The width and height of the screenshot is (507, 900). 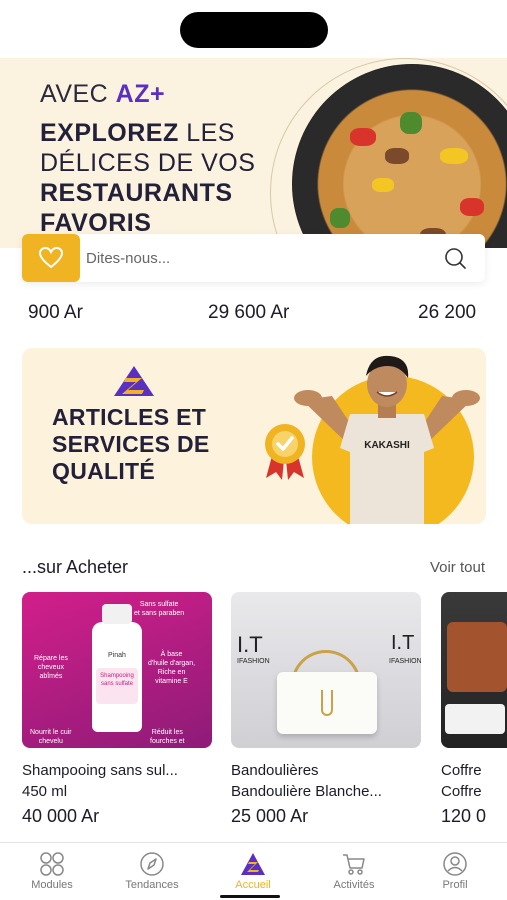 What do you see at coordinates (51, 667) in the screenshot?
I see `shampoo-feature-2: Répare les cheveux abîmés` at bounding box center [51, 667].